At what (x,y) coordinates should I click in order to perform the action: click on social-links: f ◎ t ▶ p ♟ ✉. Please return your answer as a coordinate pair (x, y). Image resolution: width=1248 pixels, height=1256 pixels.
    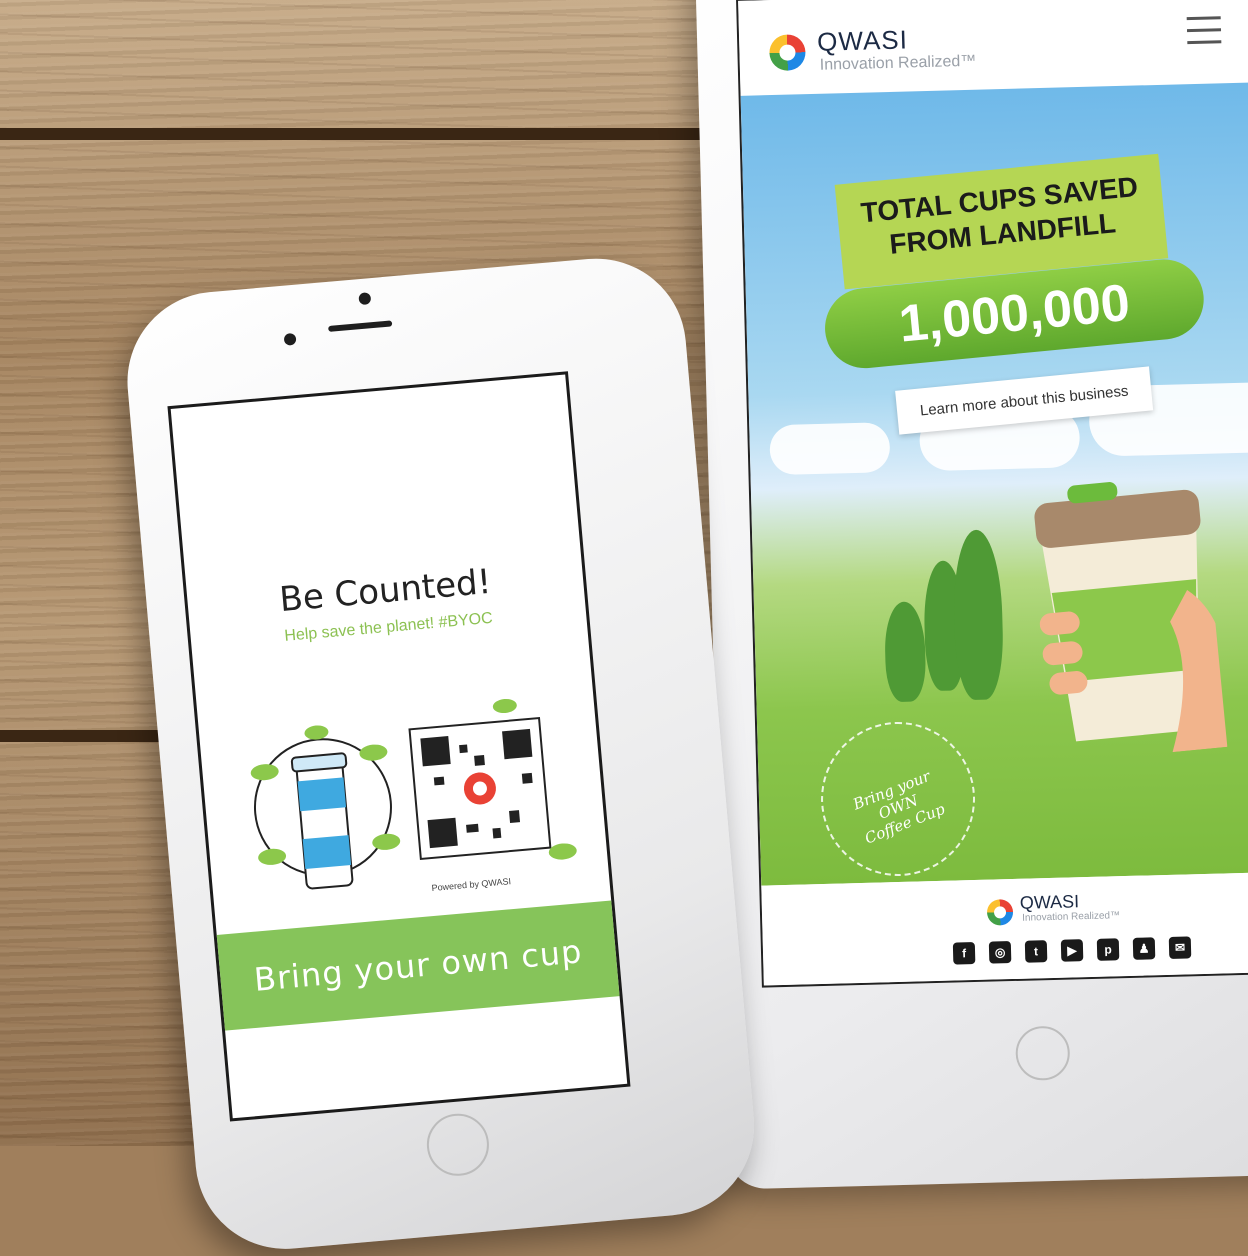
    Looking at the image, I should click on (1072, 950).